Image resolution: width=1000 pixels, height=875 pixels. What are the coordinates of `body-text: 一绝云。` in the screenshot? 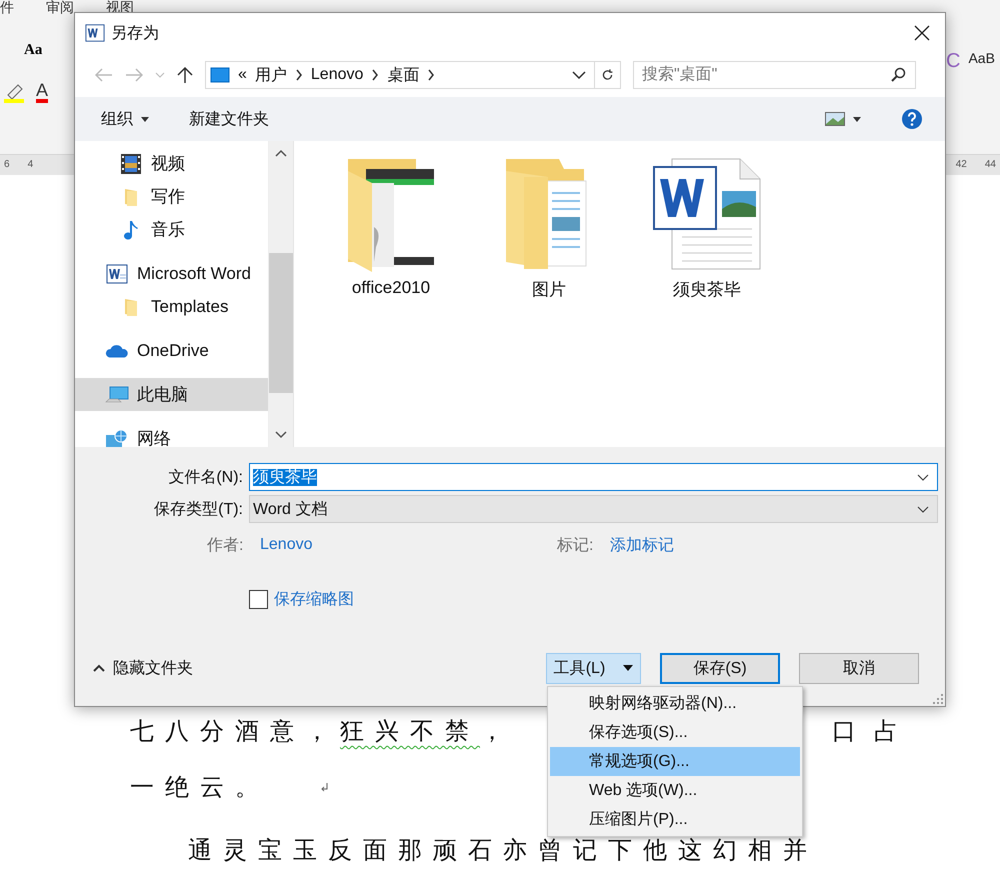 It's located at (200, 787).